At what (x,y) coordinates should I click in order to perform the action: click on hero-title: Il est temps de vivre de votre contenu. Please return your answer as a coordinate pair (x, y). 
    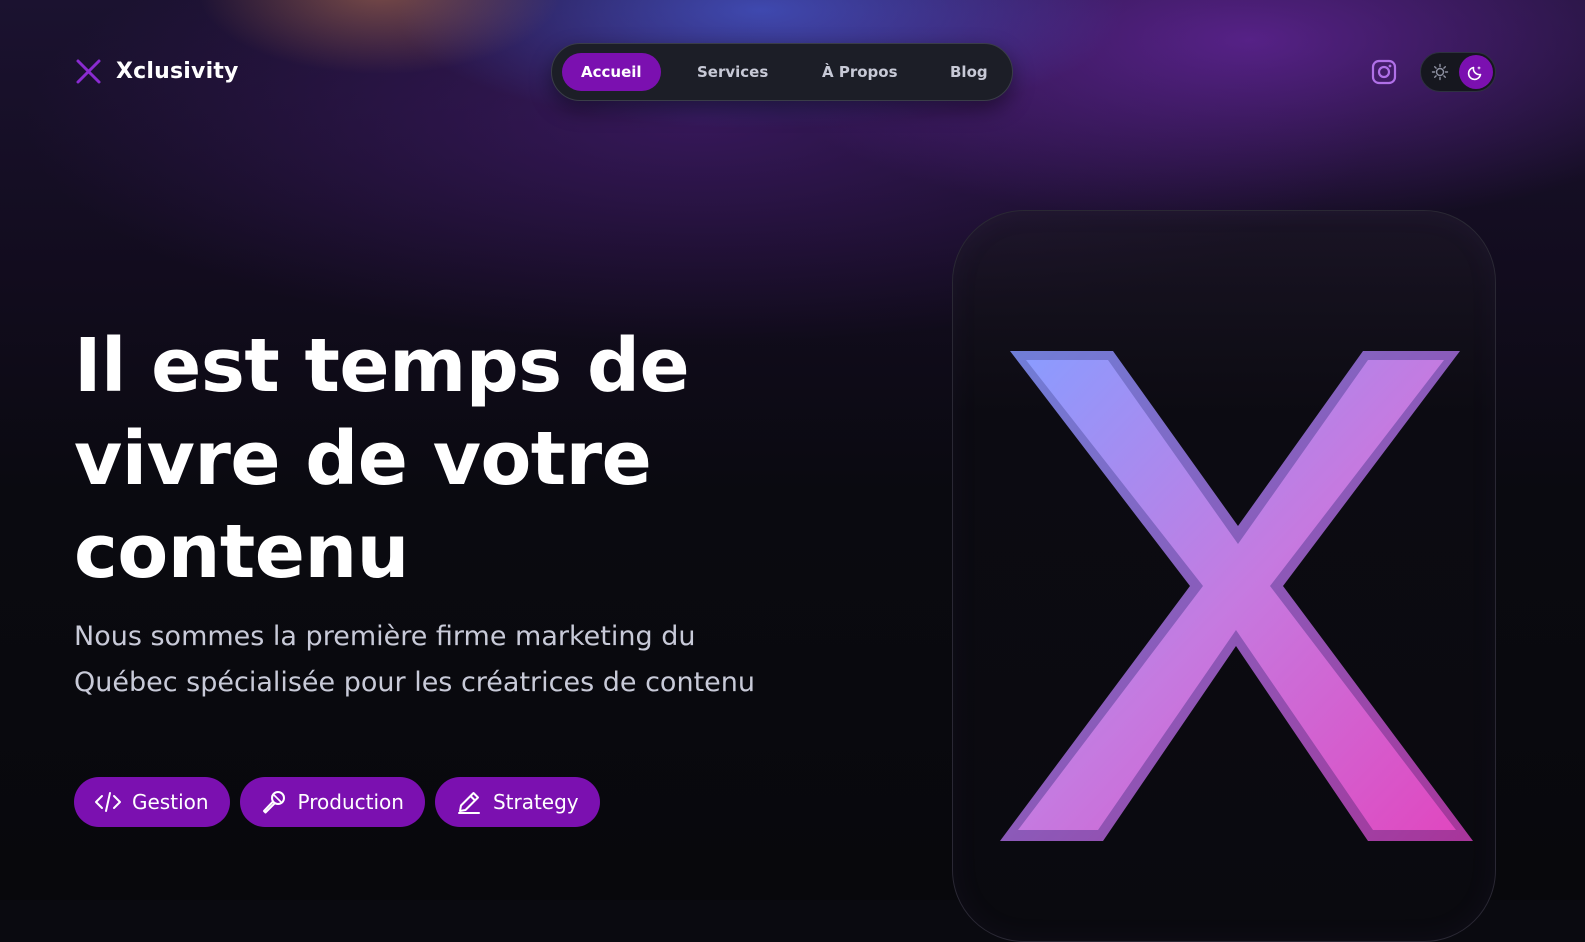
    Looking at the image, I should click on (474, 459).